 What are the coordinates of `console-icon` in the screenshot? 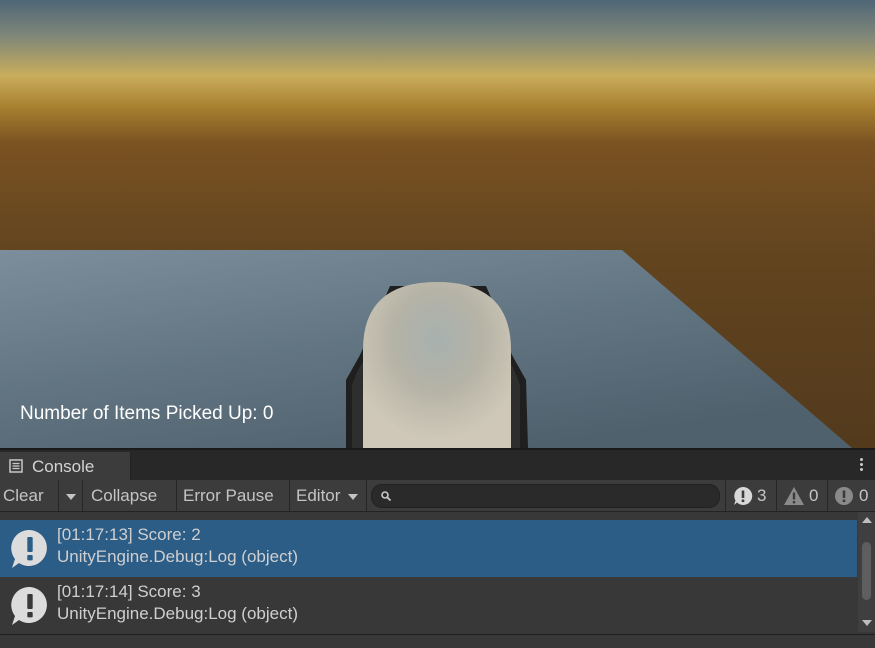 It's located at (16, 466).